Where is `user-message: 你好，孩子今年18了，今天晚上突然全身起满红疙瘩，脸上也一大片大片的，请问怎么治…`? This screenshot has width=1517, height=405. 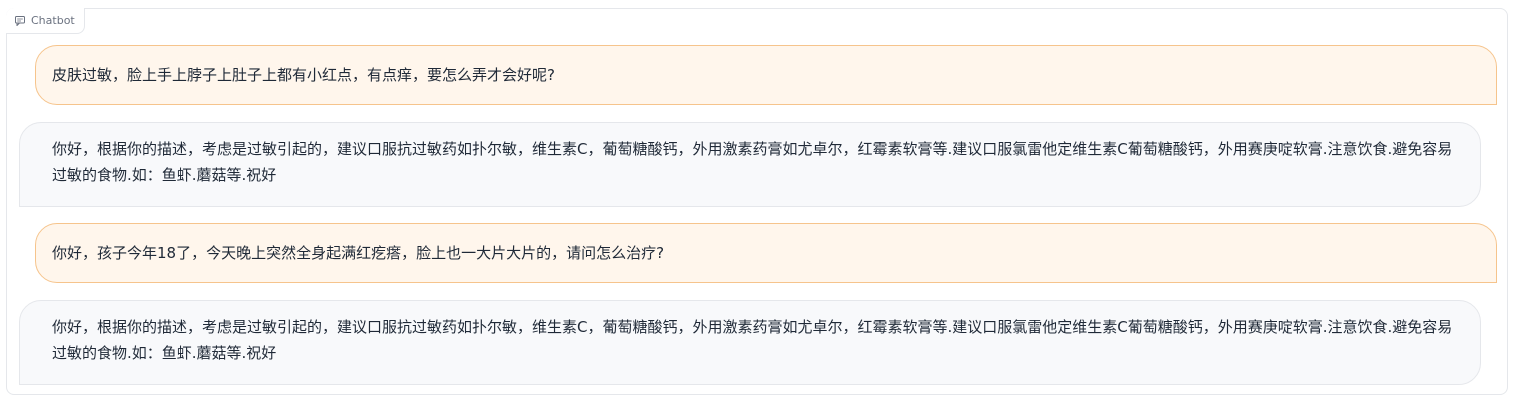
user-message: 你好，孩子今年18了，今天晚上突然全身起满红疙瘩，脸上也一大片大片的，请问怎么治… is located at coordinates (766, 253).